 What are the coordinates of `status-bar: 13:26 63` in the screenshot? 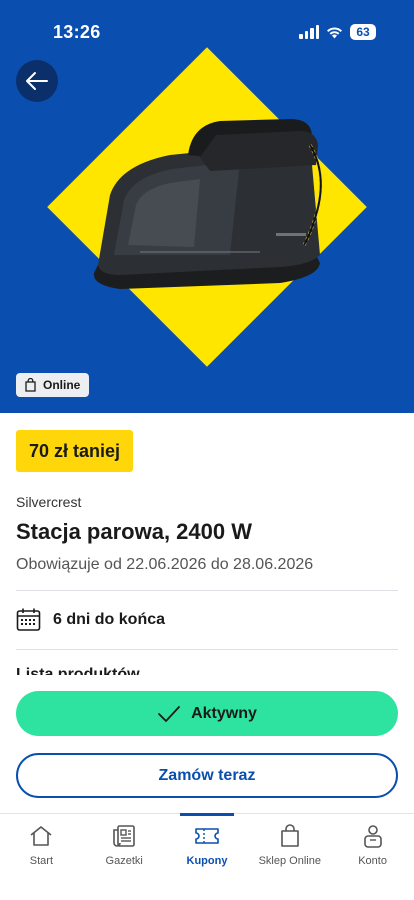 It's located at (207, 30).